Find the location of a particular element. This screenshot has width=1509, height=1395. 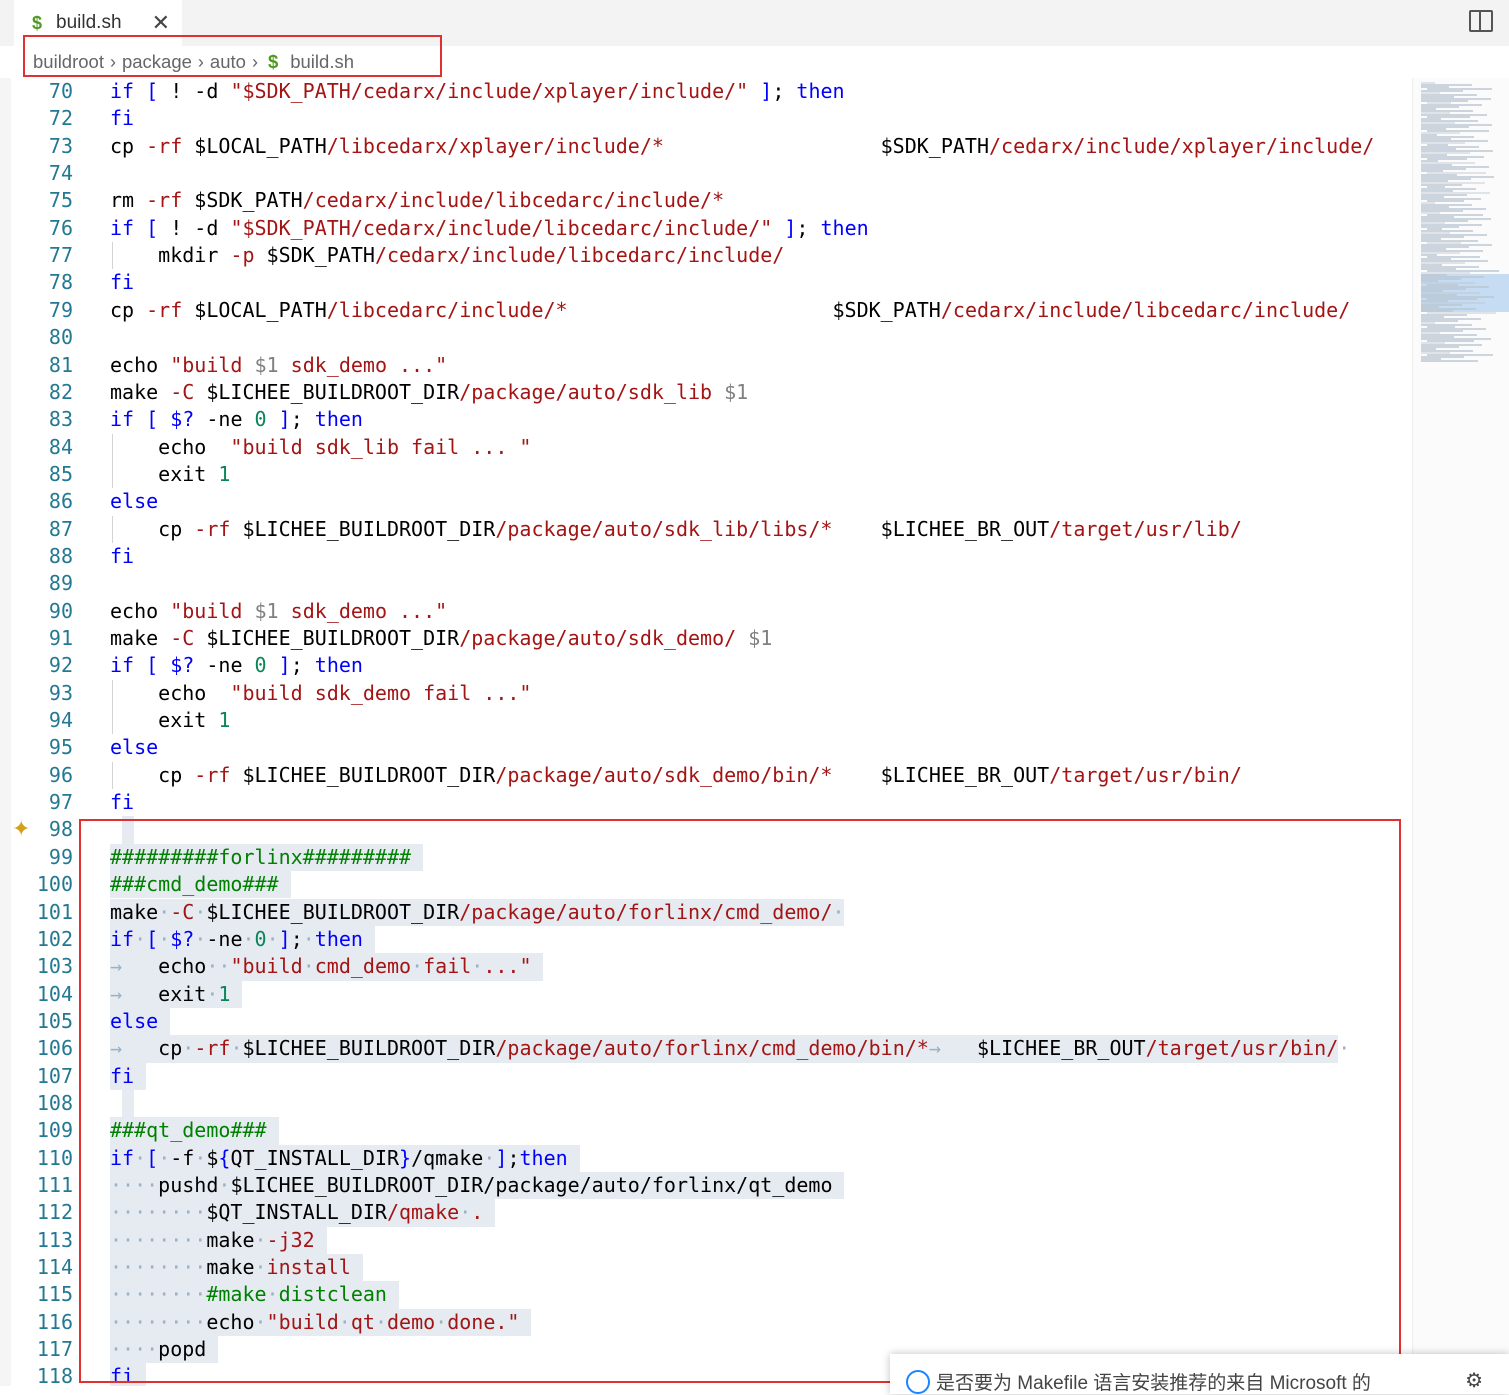

code-line: 72 fi is located at coordinates (706, 118).